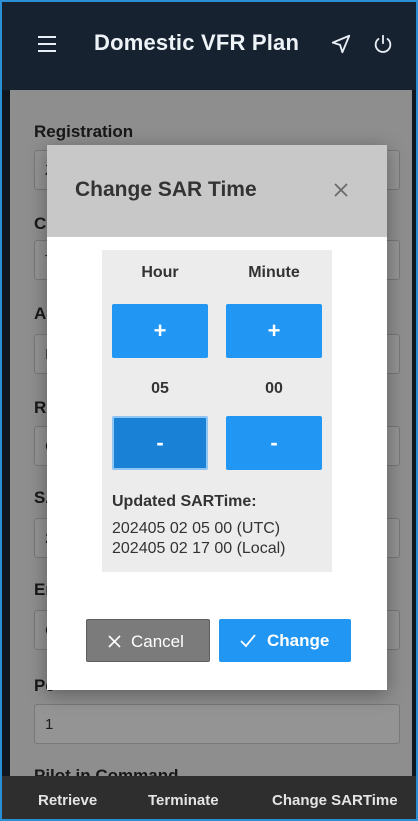 This screenshot has height=821, width=418. What do you see at coordinates (274, 388) in the screenshot?
I see `minute-value: 00` at bounding box center [274, 388].